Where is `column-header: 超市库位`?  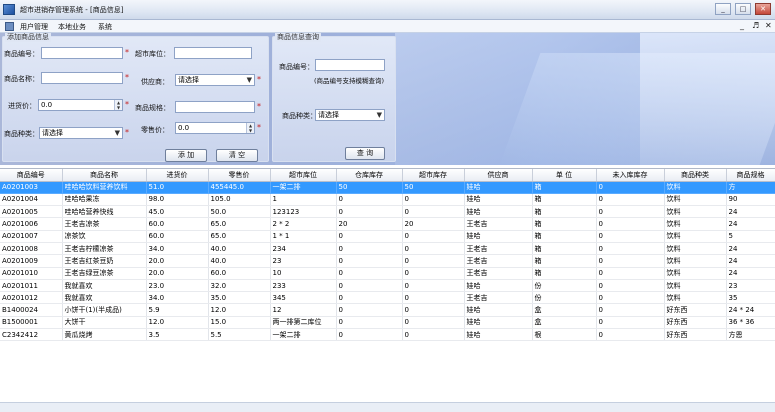 column-header: 超市库位 is located at coordinates (303, 175).